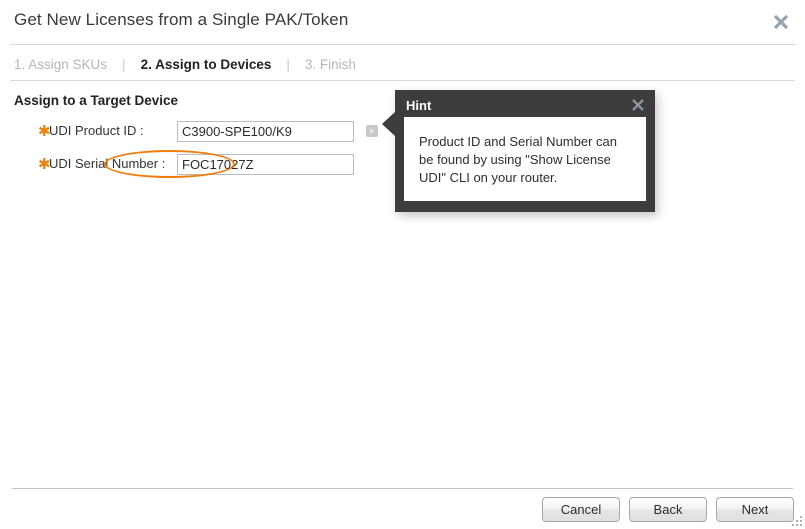  I want to click on step-assign-skus: 1. Assign SKUs, so click(60, 64).